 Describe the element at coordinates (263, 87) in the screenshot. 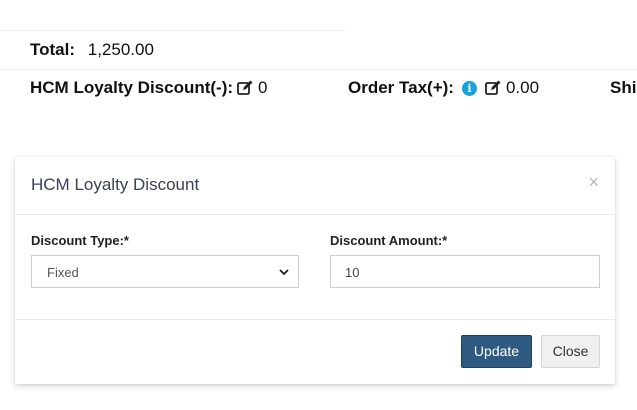

I see `loyalty-discount-value: 0` at that location.